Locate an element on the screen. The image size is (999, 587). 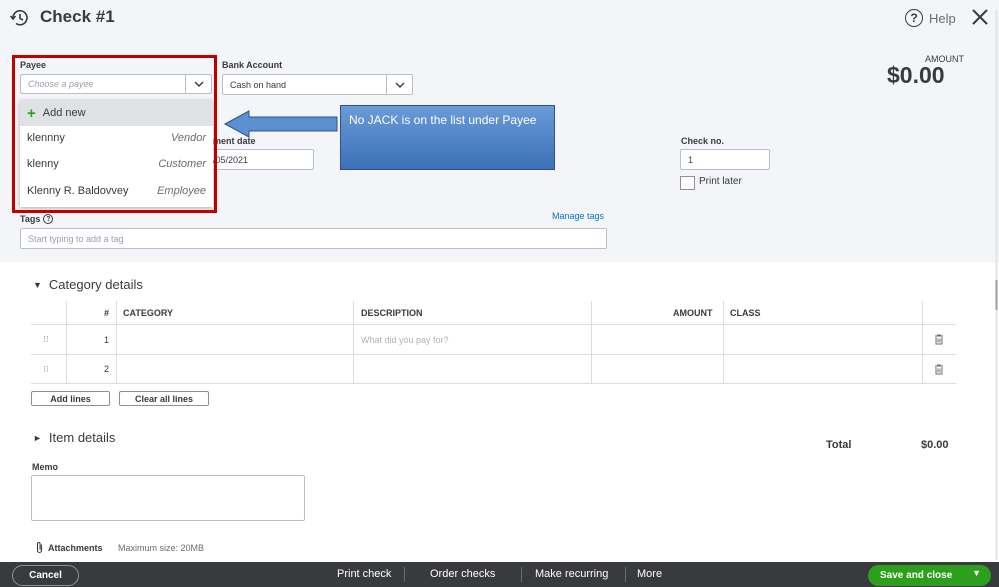
manage-tags-link: Manage tags is located at coordinates (578, 216).